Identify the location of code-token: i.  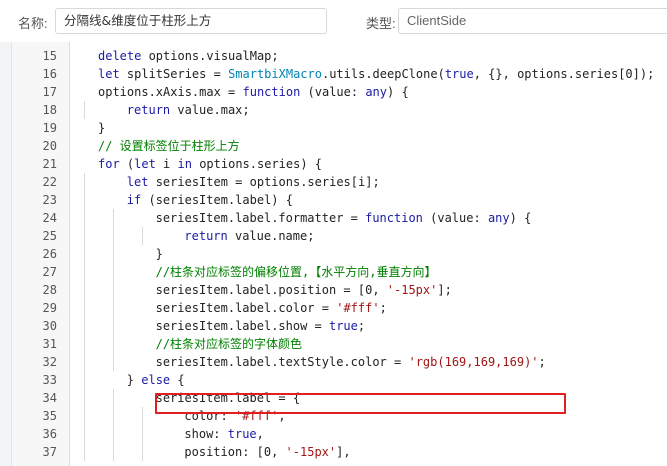
(166, 164).